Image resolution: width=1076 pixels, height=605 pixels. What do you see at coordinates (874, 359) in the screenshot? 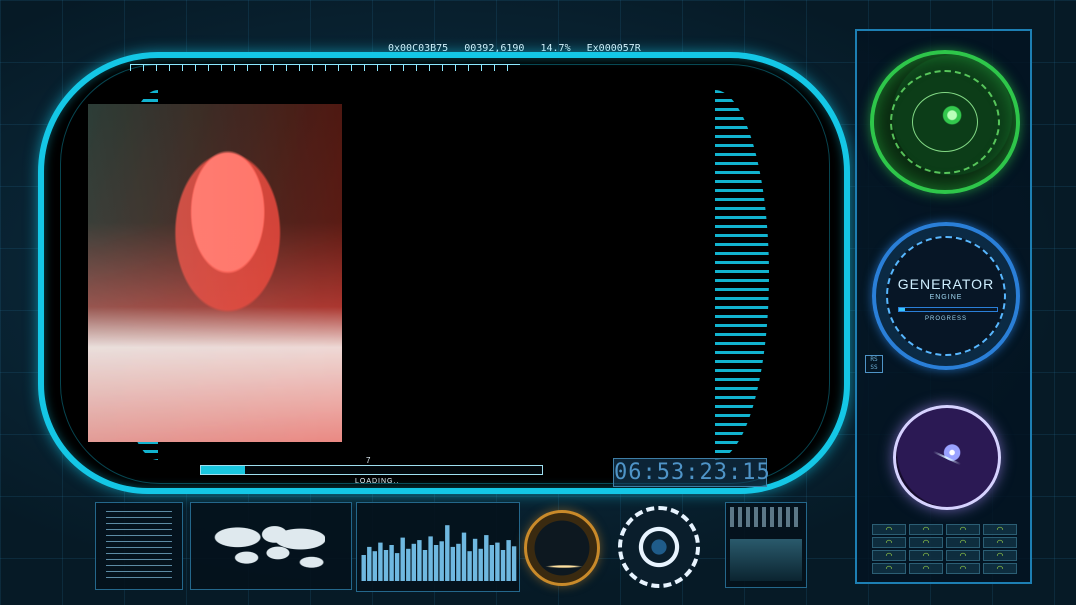
I see `rs-badge-line1: RS` at bounding box center [874, 359].